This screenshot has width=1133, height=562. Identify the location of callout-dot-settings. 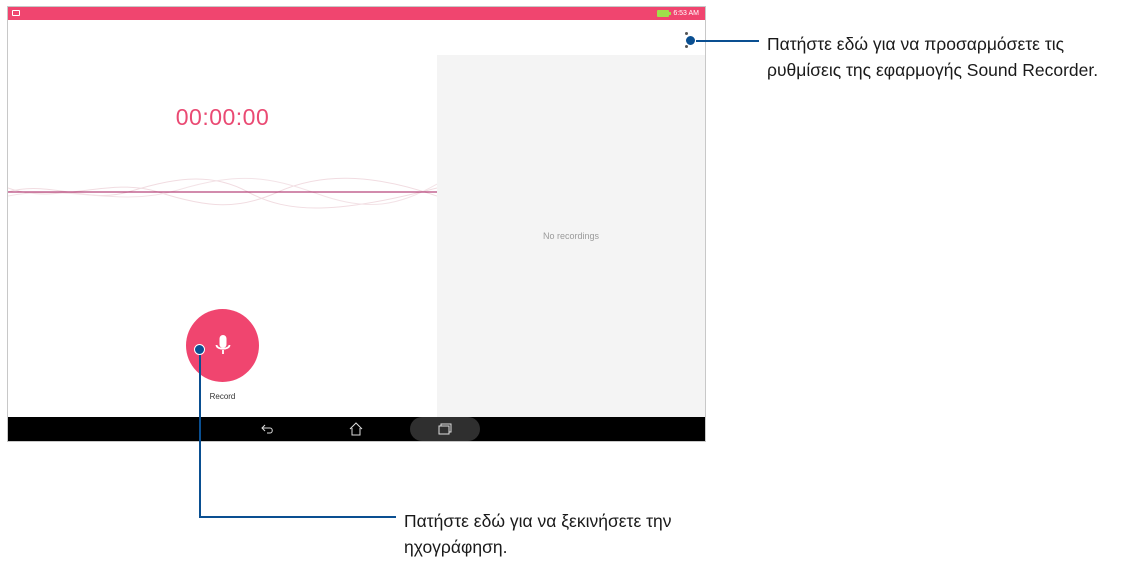
(690, 40).